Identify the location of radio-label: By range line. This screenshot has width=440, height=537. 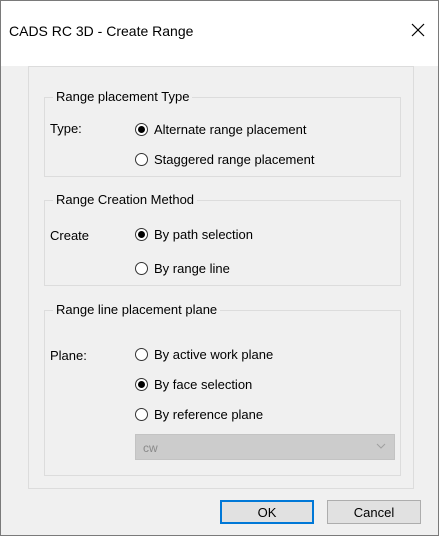
(192, 268).